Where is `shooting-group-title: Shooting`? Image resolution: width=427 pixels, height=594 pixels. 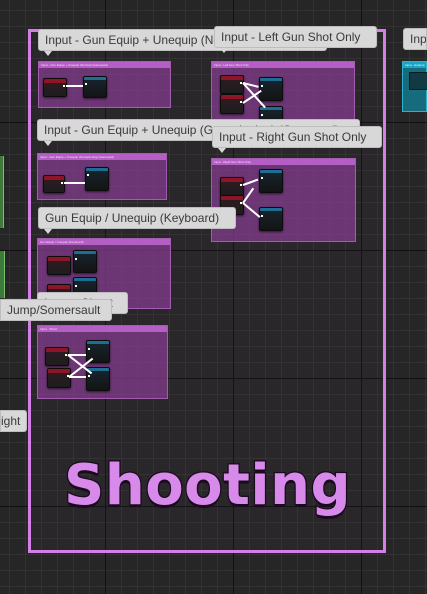 shooting-group-title: Shooting is located at coordinates (207, 485).